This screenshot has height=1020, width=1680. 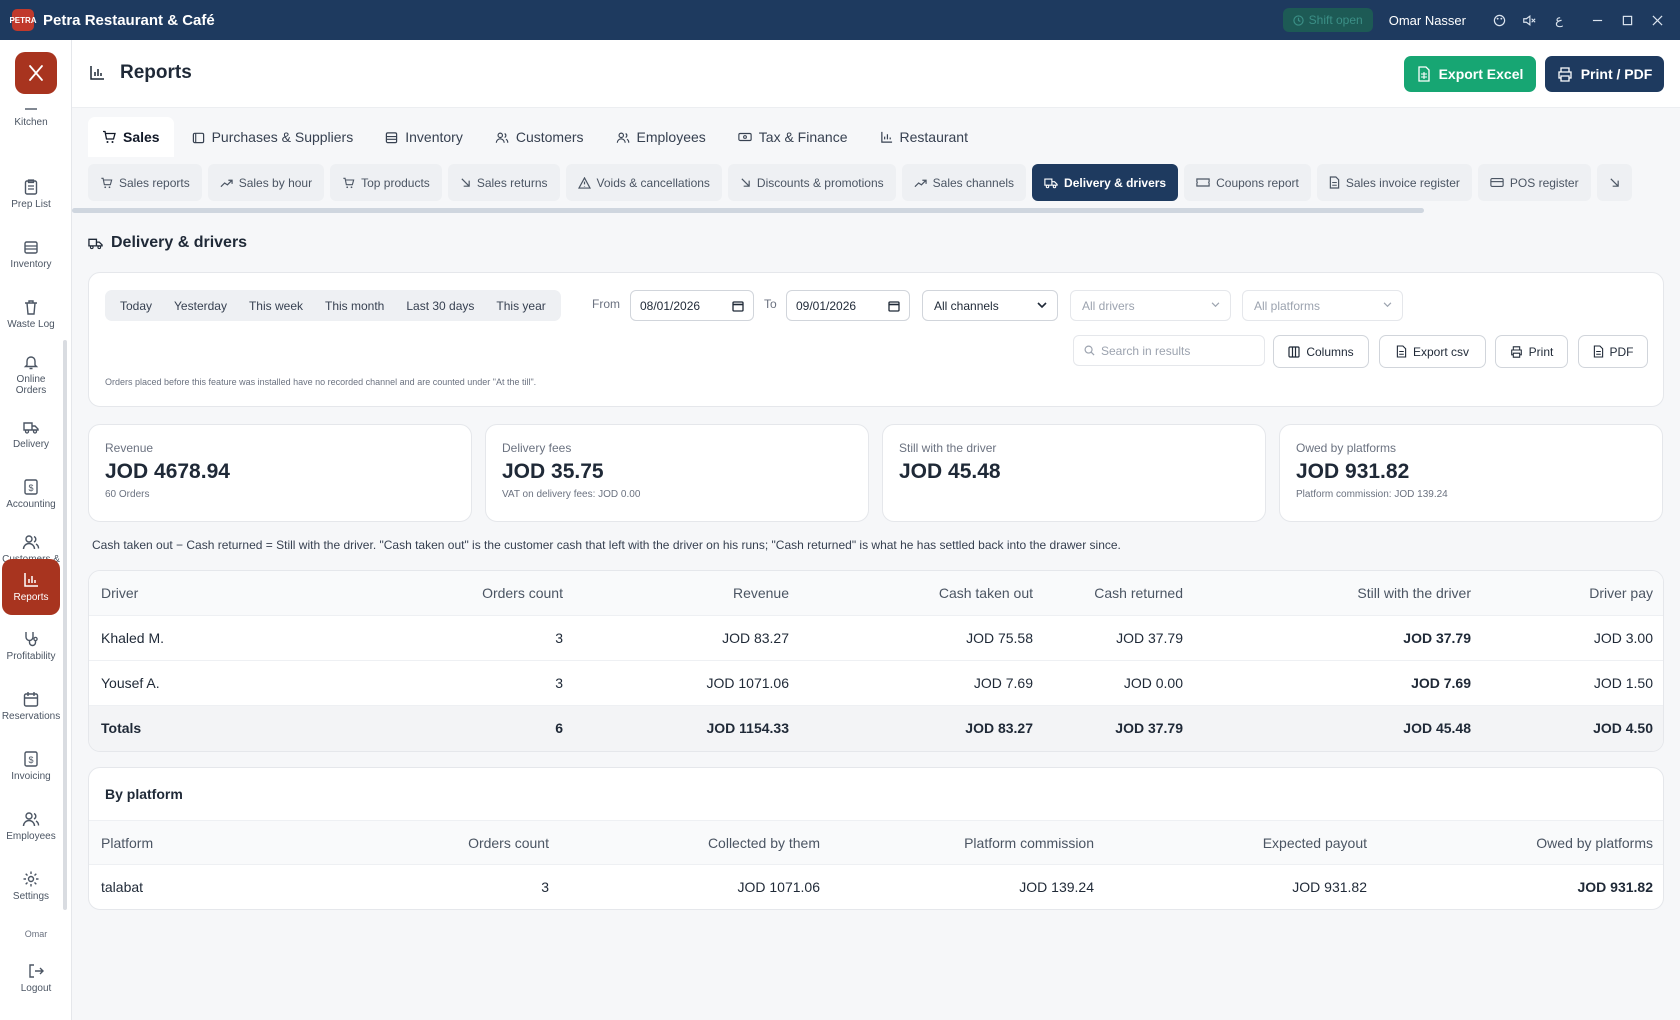 I want to click on kpi-still-with-driver-card: Still with the driver JOD 45.48, so click(x=1074, y=473).